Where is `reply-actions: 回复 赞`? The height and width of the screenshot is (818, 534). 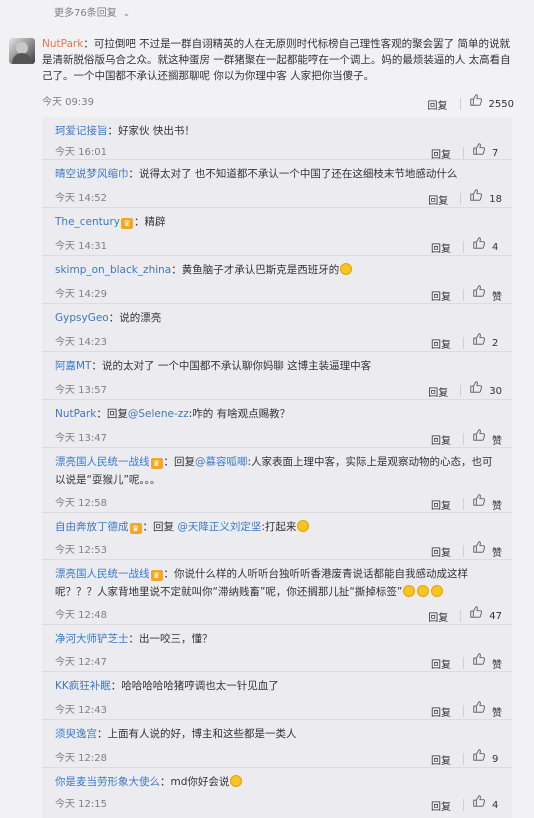 reply-actions: 回复 赞 is located at coordinates (466, 293).